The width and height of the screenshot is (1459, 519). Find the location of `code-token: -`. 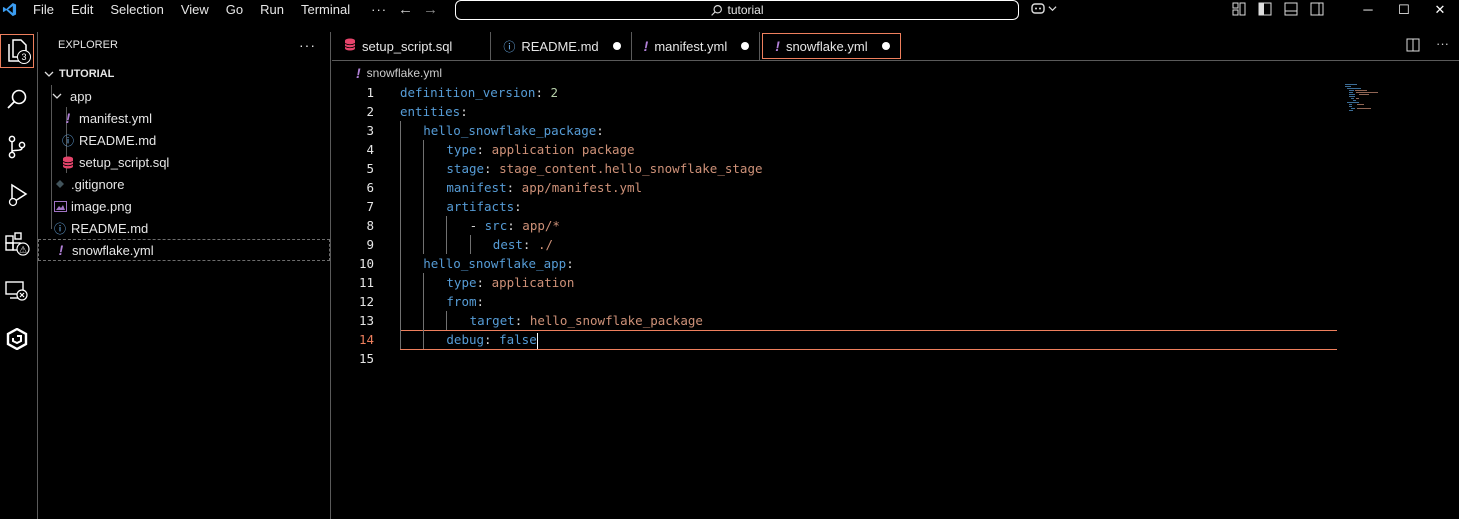

code-token: - is located at coordinates (477, 225).